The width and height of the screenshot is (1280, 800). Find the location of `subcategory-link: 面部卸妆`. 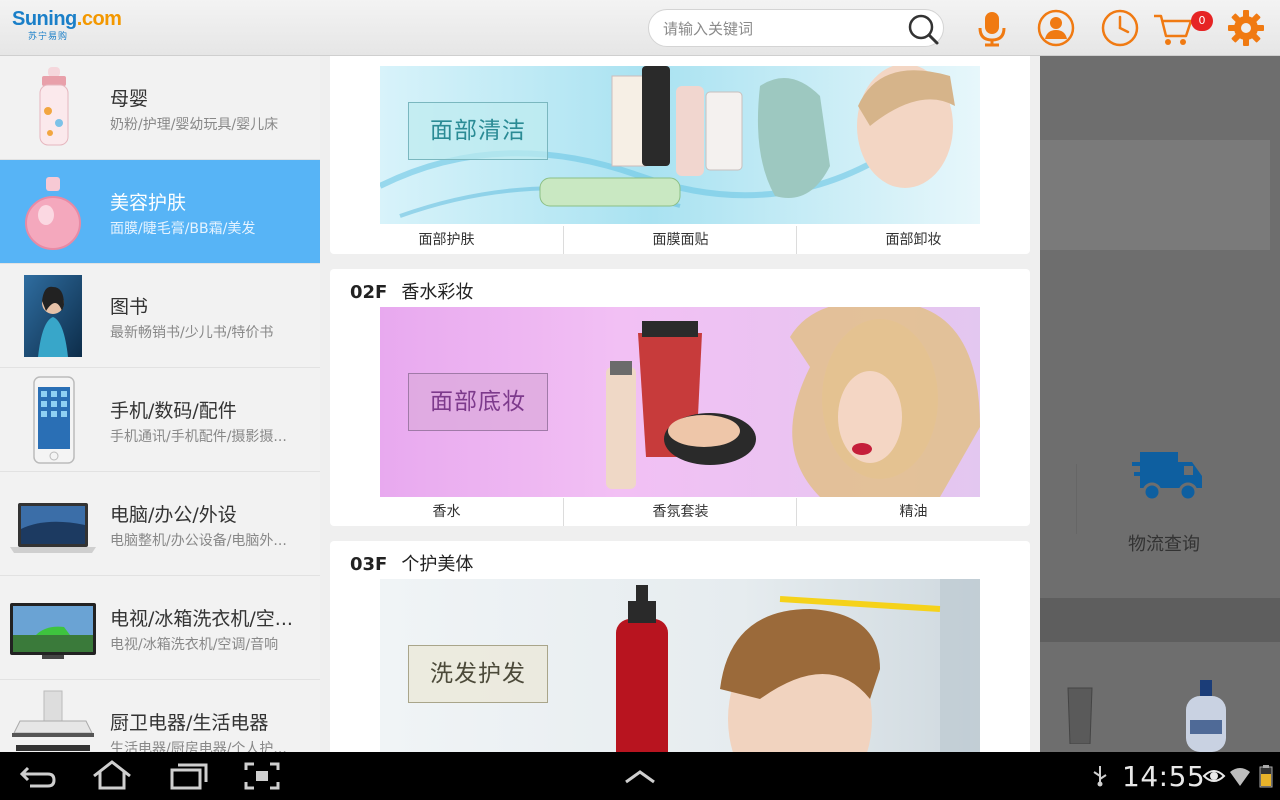

subcategory-link: 面部卸妆 is located at coordinates (913, 240).